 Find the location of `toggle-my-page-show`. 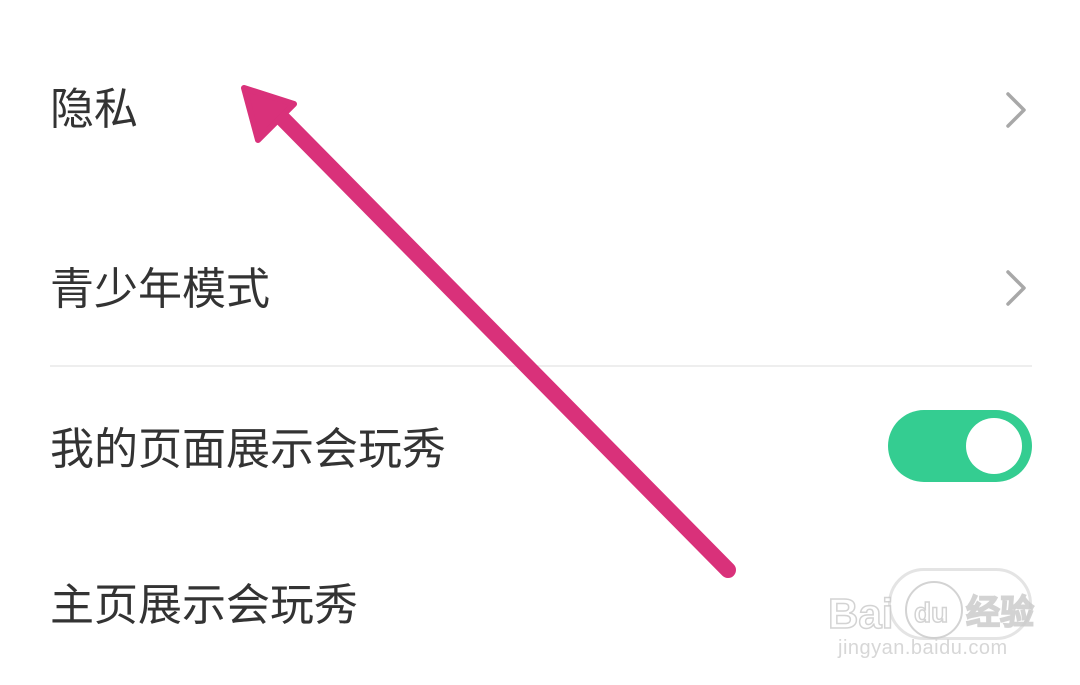

toggle-my-page-show is located at coordinates (960, 446).